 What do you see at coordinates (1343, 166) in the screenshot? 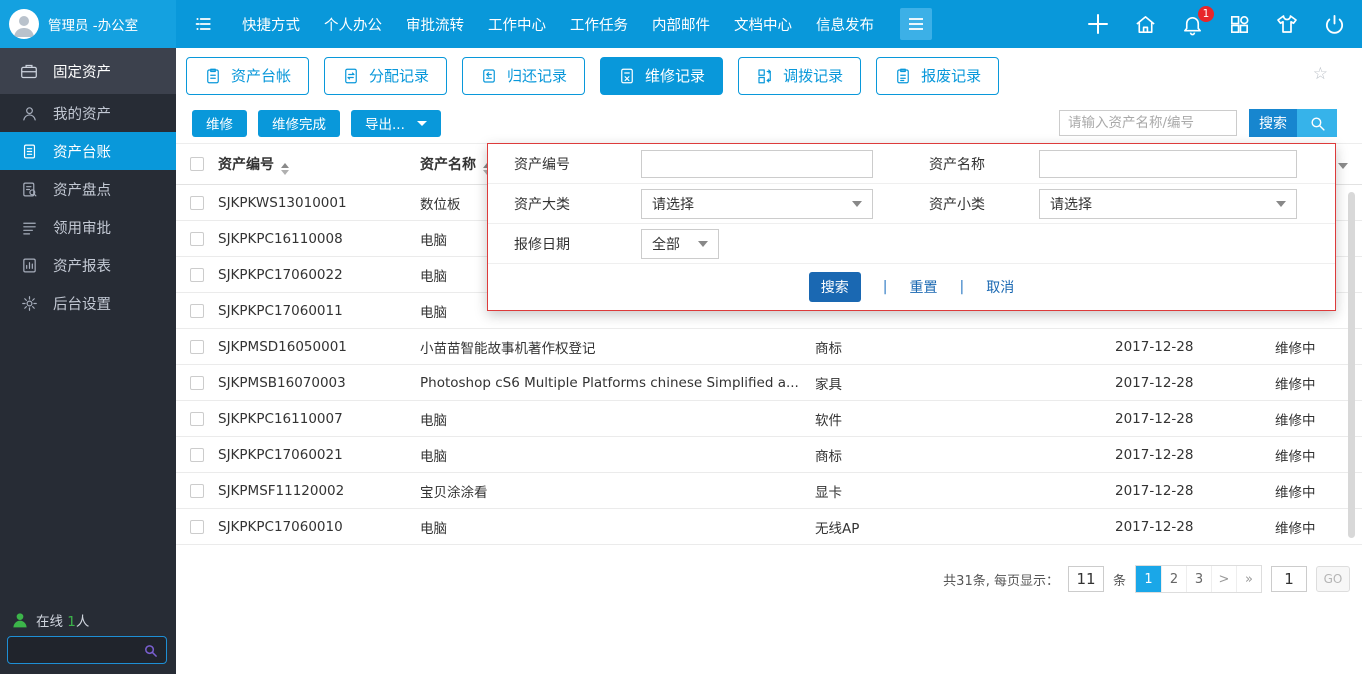
I see `column-filter-caret-icon` at bounding box center [1343, 166].